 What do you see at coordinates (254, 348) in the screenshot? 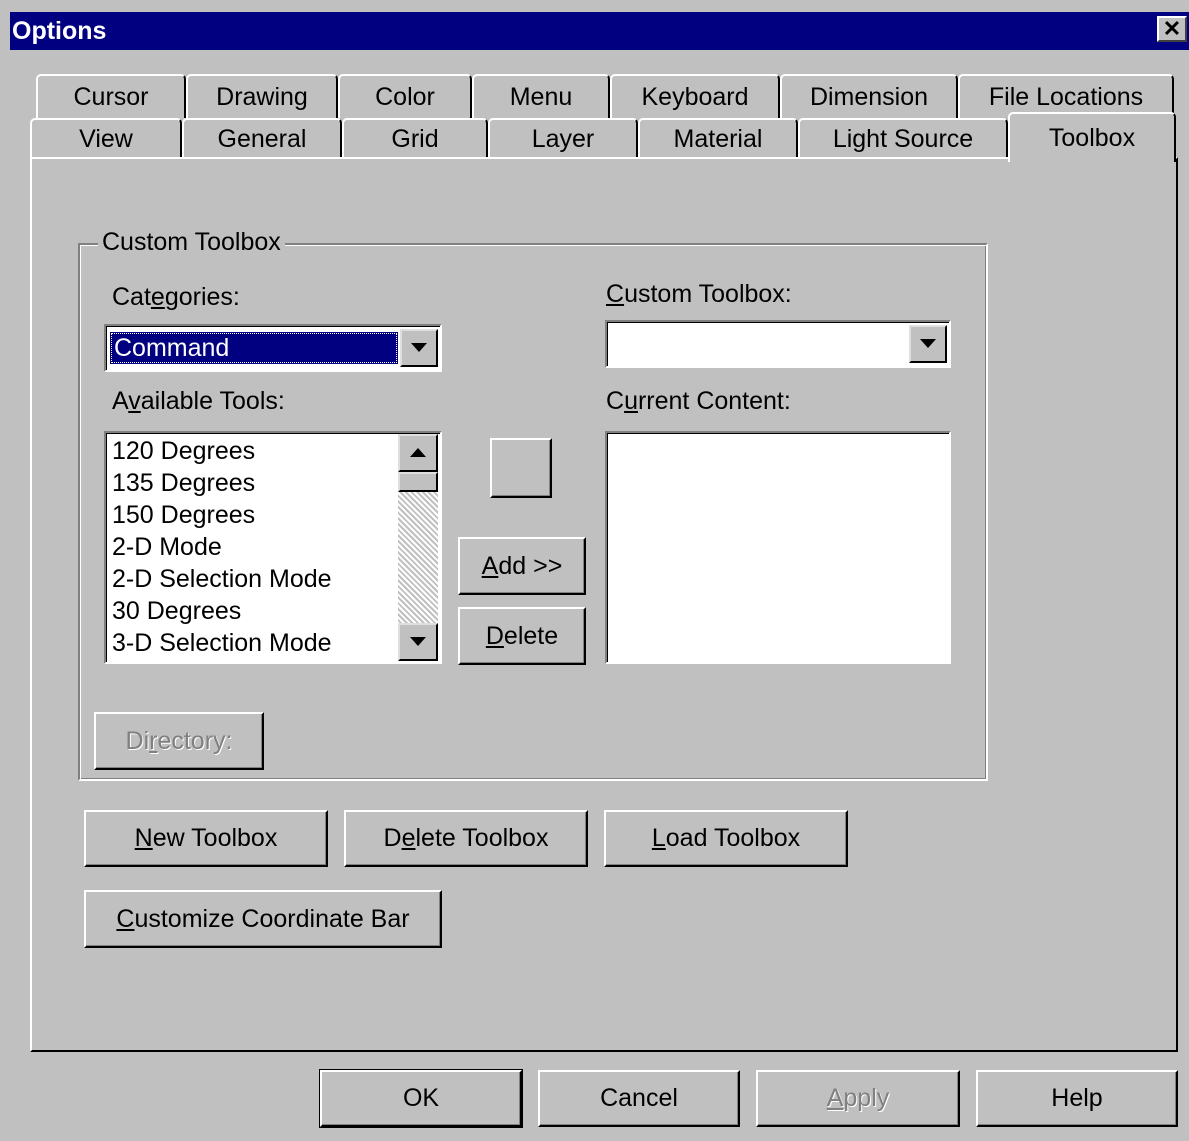
I see `categories-selected-value: Command` at bounding box center [254, 348].